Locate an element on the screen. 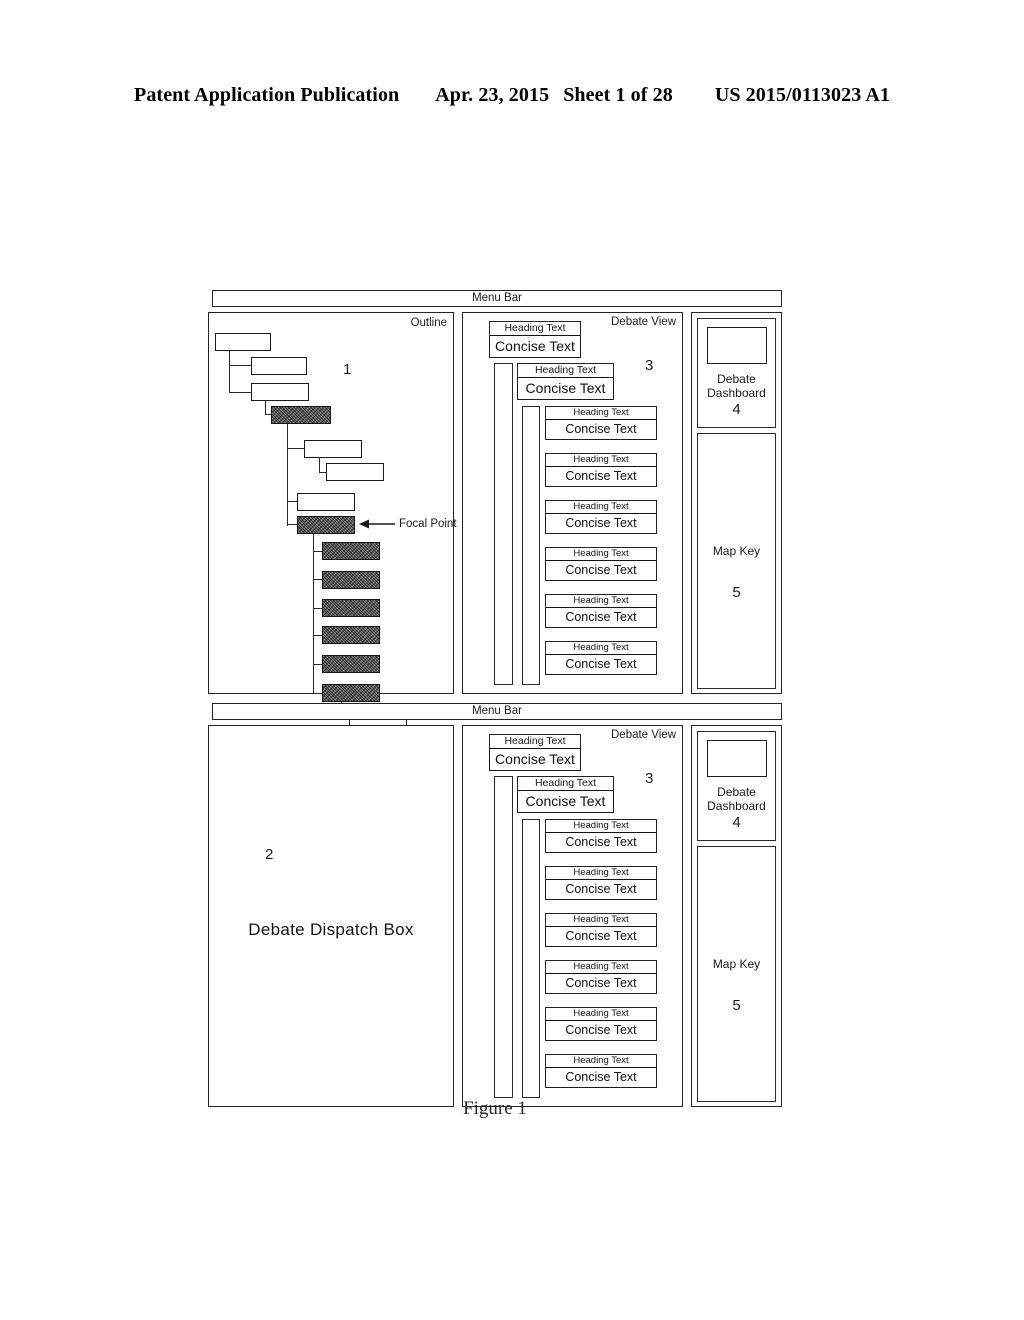 This screenshot has height=1320, width=1024. outline-pane: Outline 1 Focal Point is located at coordinates (332, 520).